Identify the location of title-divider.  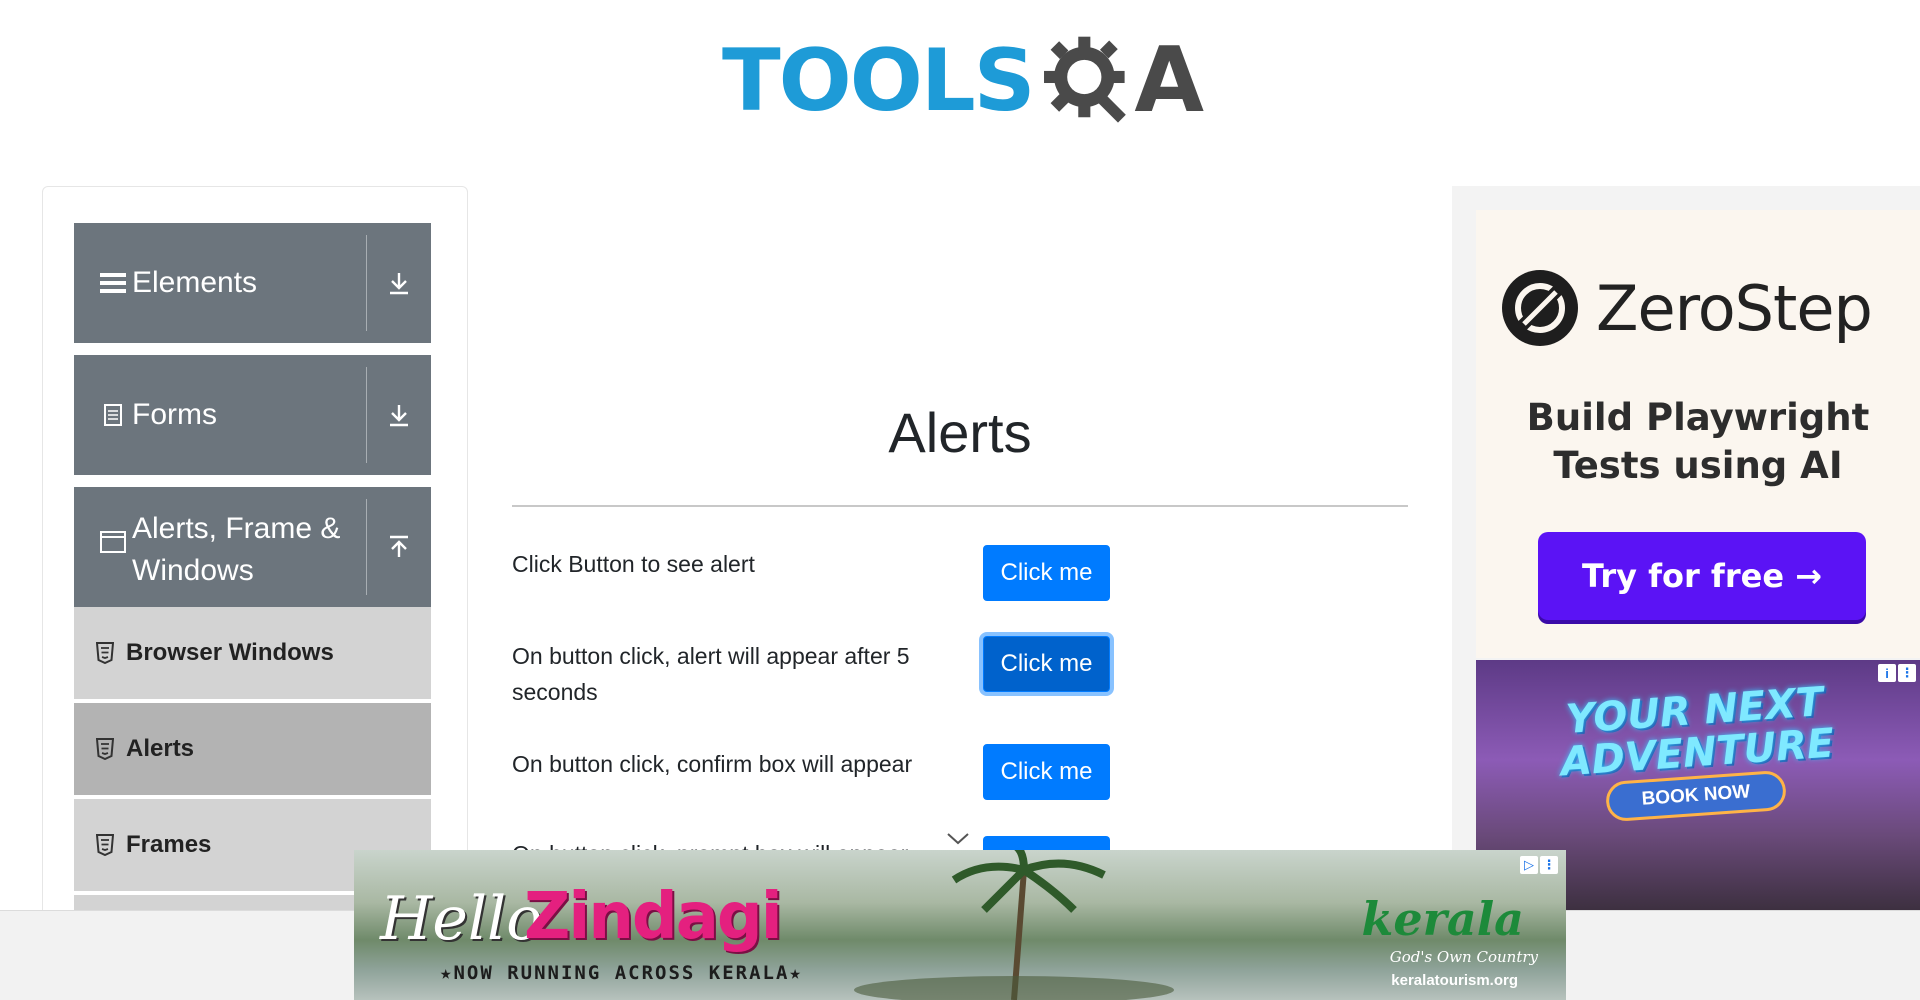
(960, 506).